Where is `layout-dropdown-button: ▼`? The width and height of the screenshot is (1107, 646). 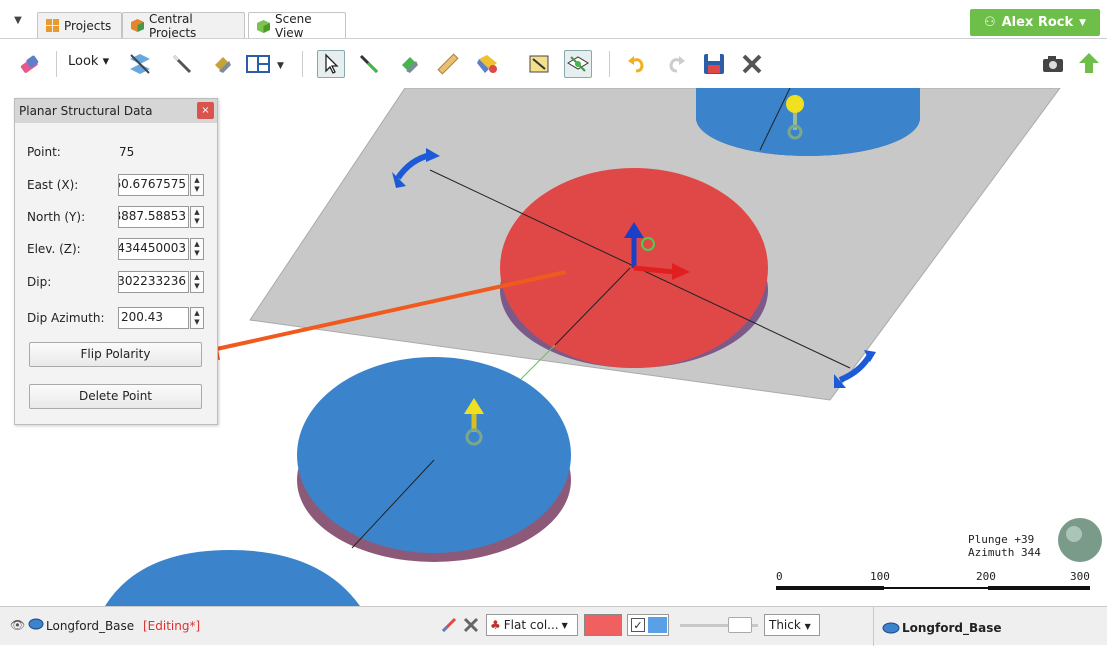 layout-dropdown-button: ▼ is located at coordinates (267, 64).